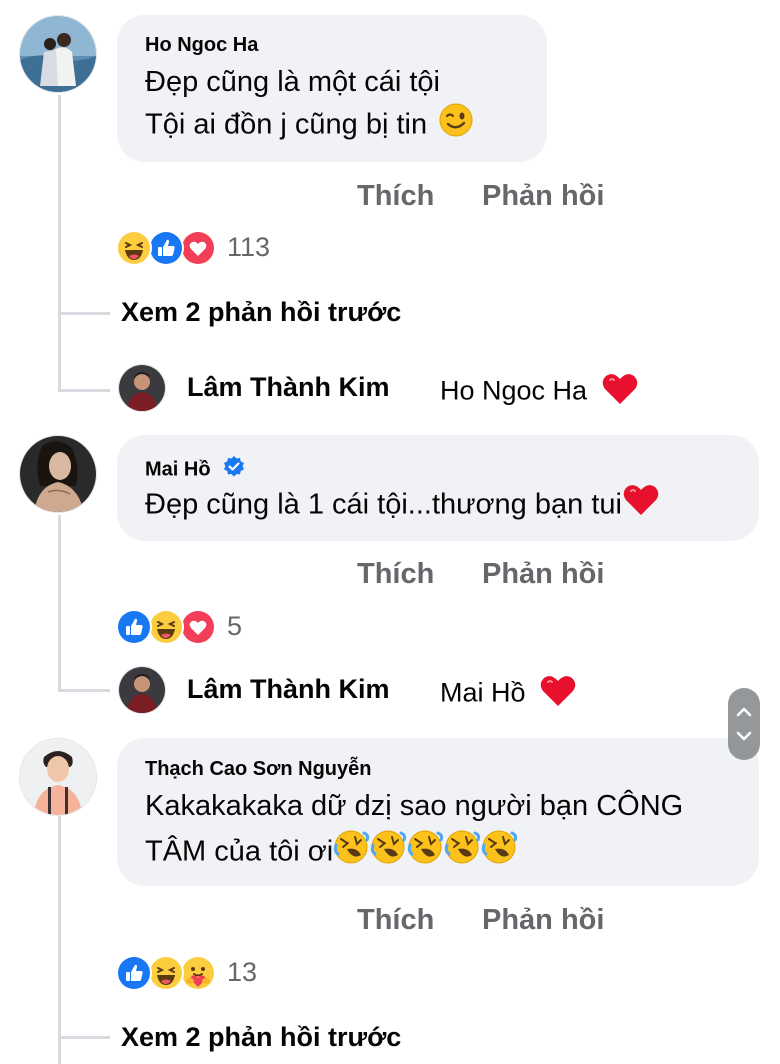  I want to click on comment-author-row: Mai Hồ, so click(195, 470).